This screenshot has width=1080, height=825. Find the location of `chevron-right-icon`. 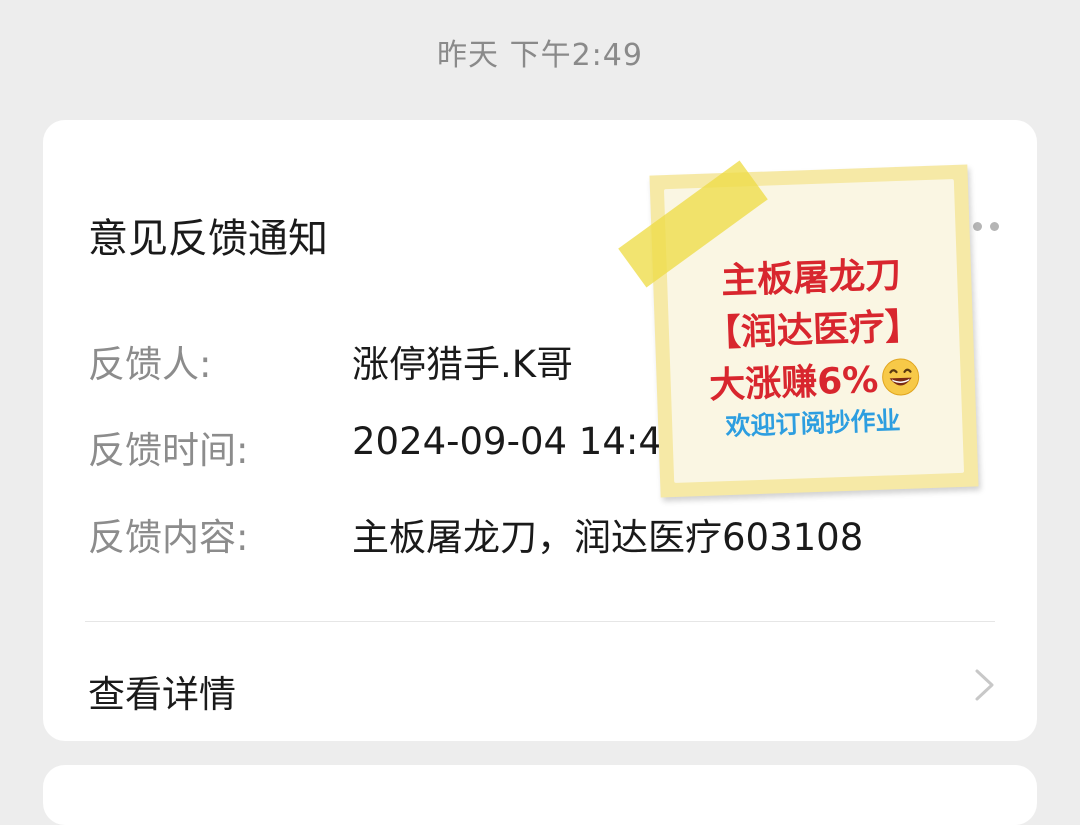

chevron-right-icon is located at coordinates (984, 685).